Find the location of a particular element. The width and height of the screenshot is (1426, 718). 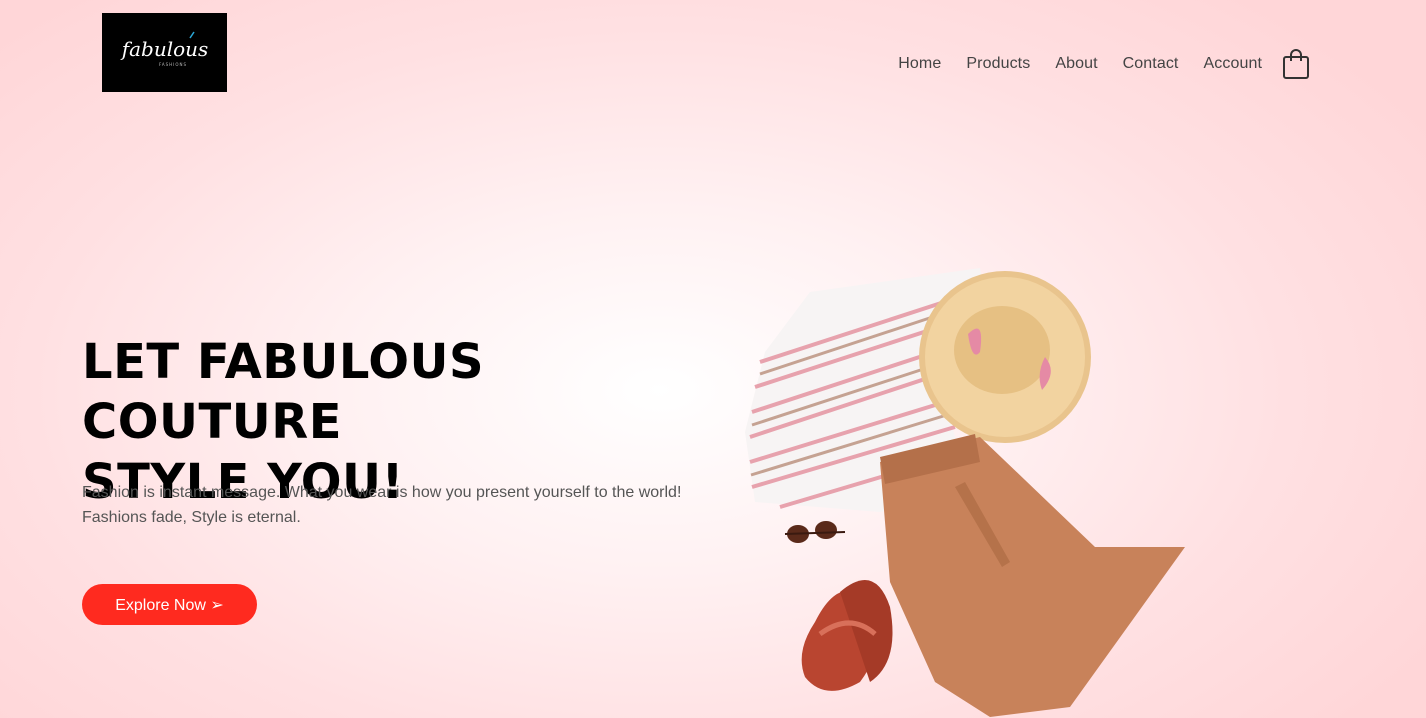

nav-item-account: Account is located at coordinates (1232, 64).